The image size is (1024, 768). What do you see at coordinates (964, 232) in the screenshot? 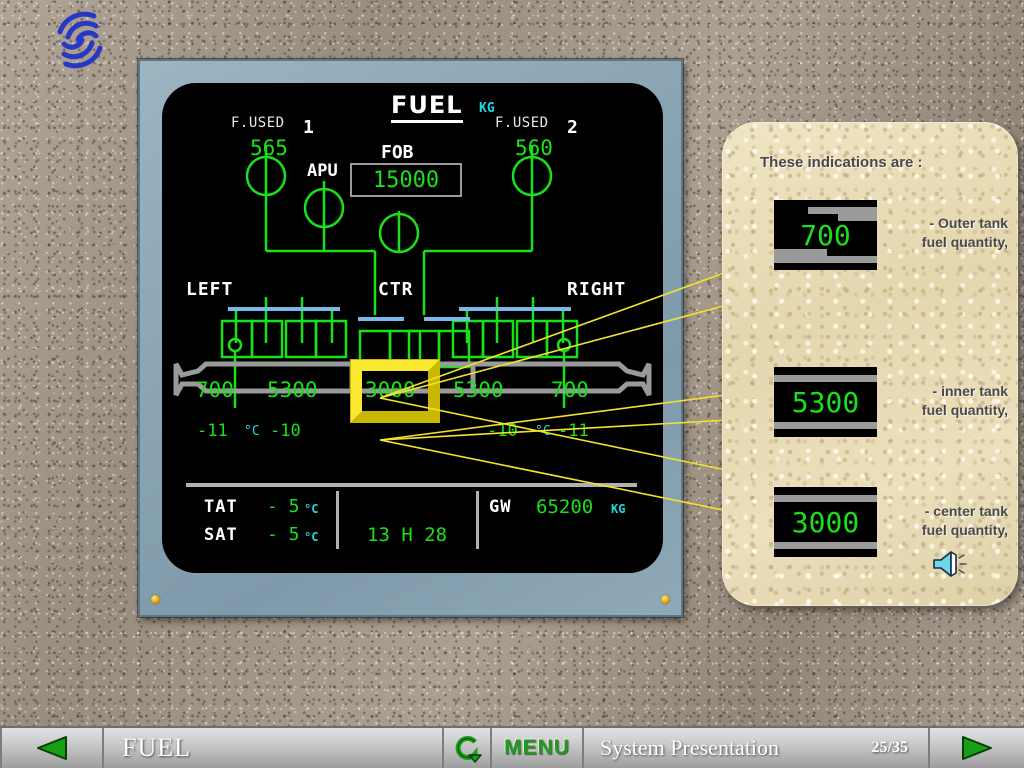
I see `outer-tank-caption: - Outer tank fuel quantity,` at bounding box center [964, 232].